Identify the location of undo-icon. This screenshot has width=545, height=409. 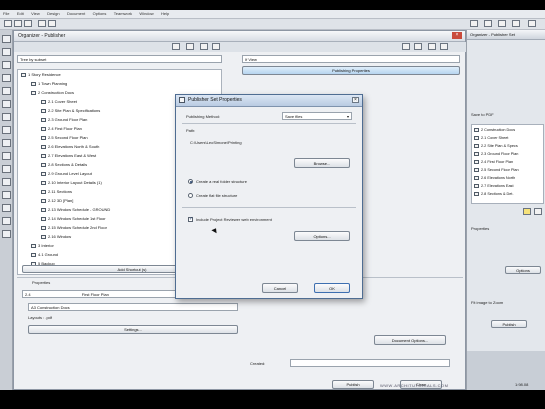
(42, 23).